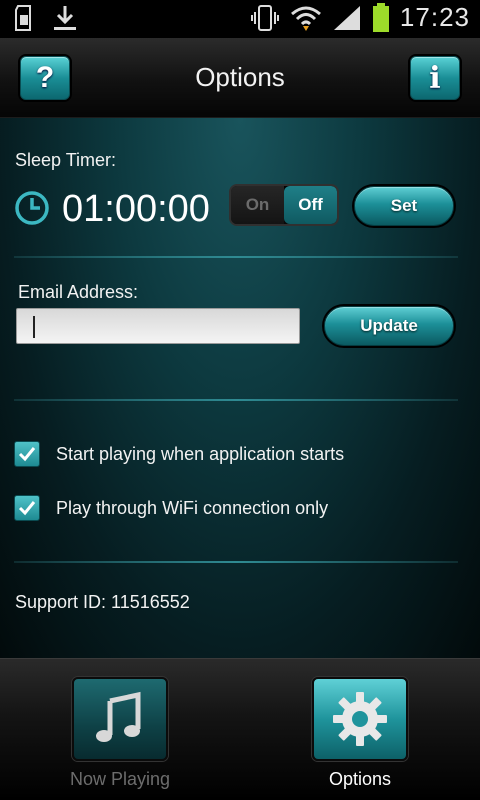 This screenshot has height=800, width=480. I want to click on tab-now-playing: Now Playing, so click(120, 737).